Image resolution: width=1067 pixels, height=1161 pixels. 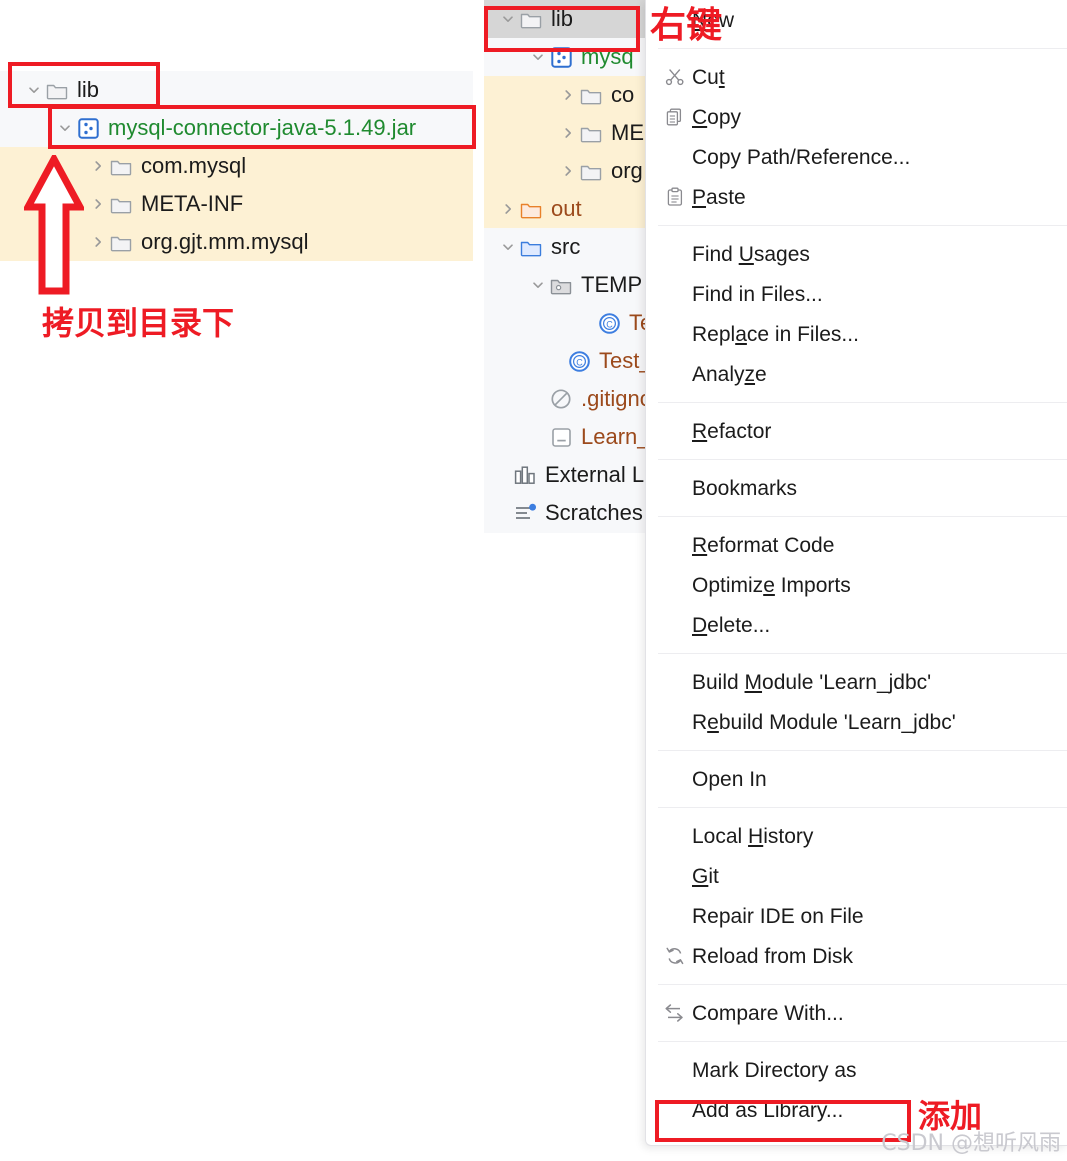 I want to click on menu-item-label: Optimize Imports, so click(x=771, y=585).